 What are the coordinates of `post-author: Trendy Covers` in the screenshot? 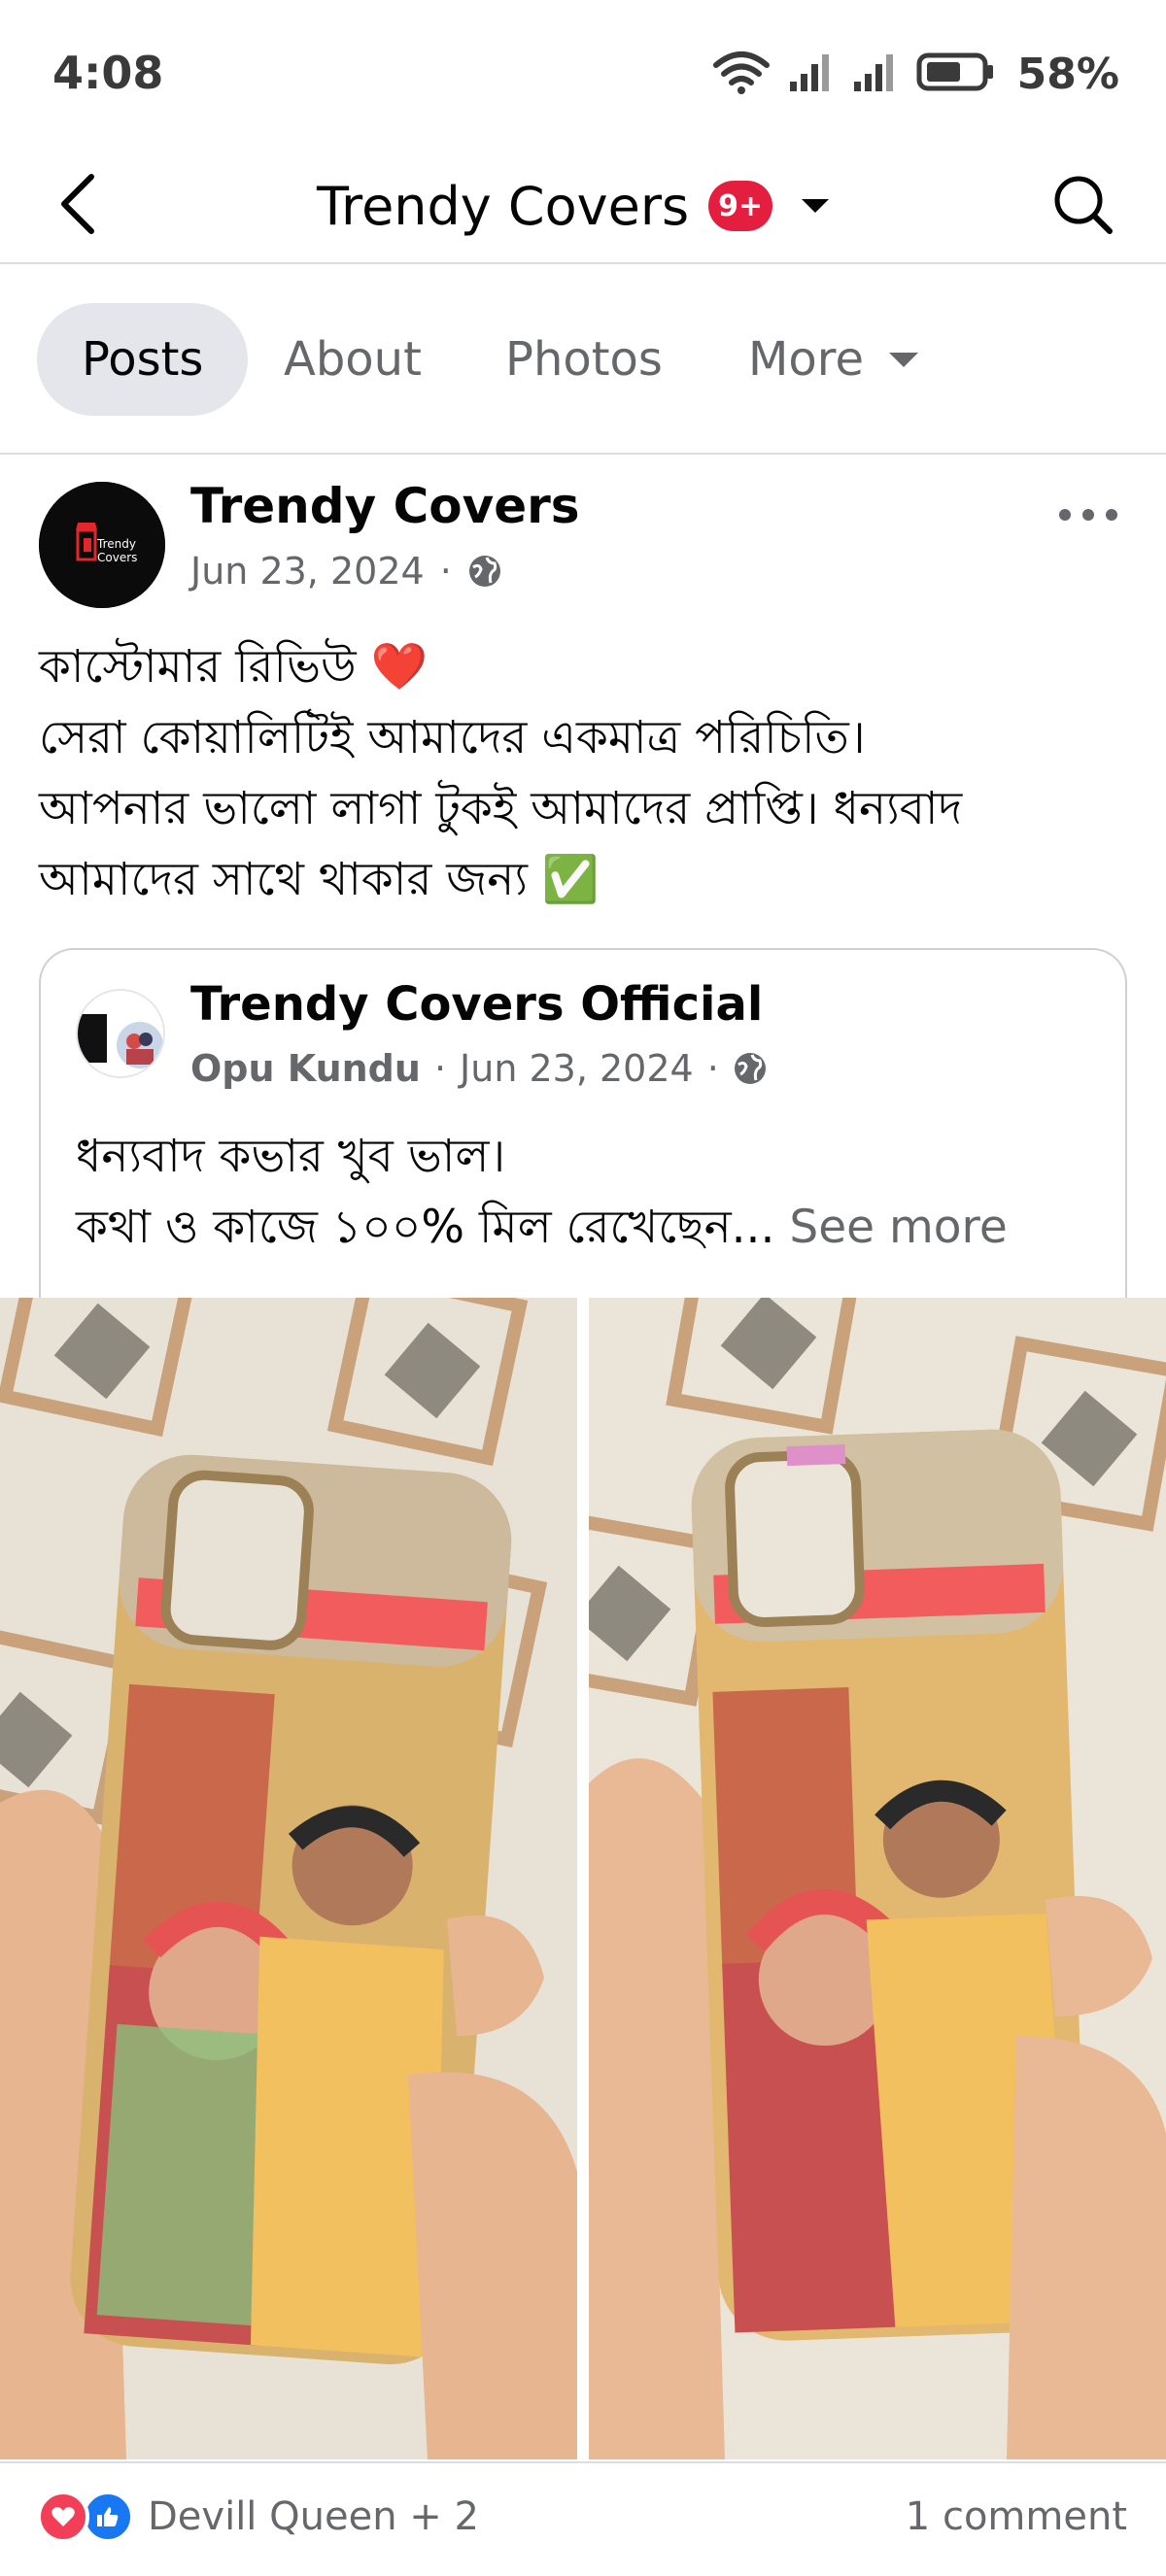 It's located at (385, 506).